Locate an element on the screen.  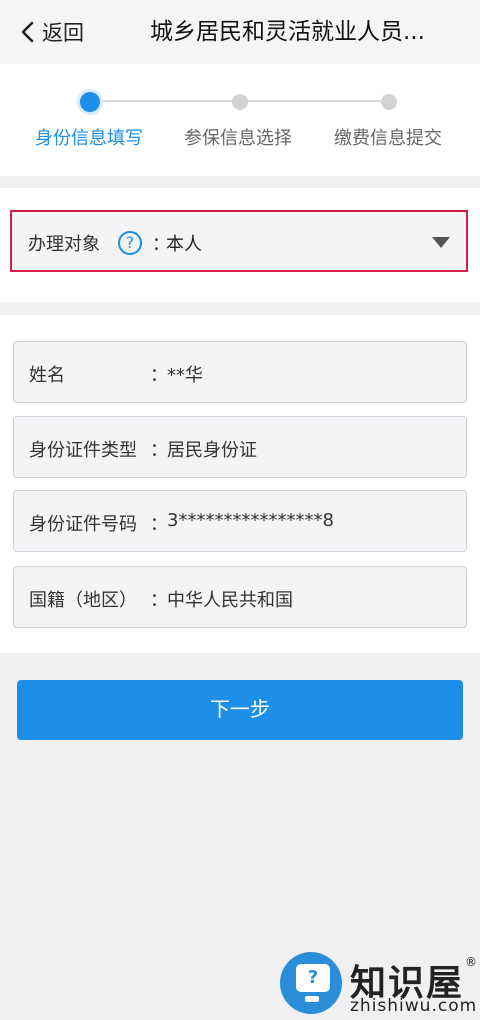
field-label: 身份证件号码 is located at coordinates (83, 524).